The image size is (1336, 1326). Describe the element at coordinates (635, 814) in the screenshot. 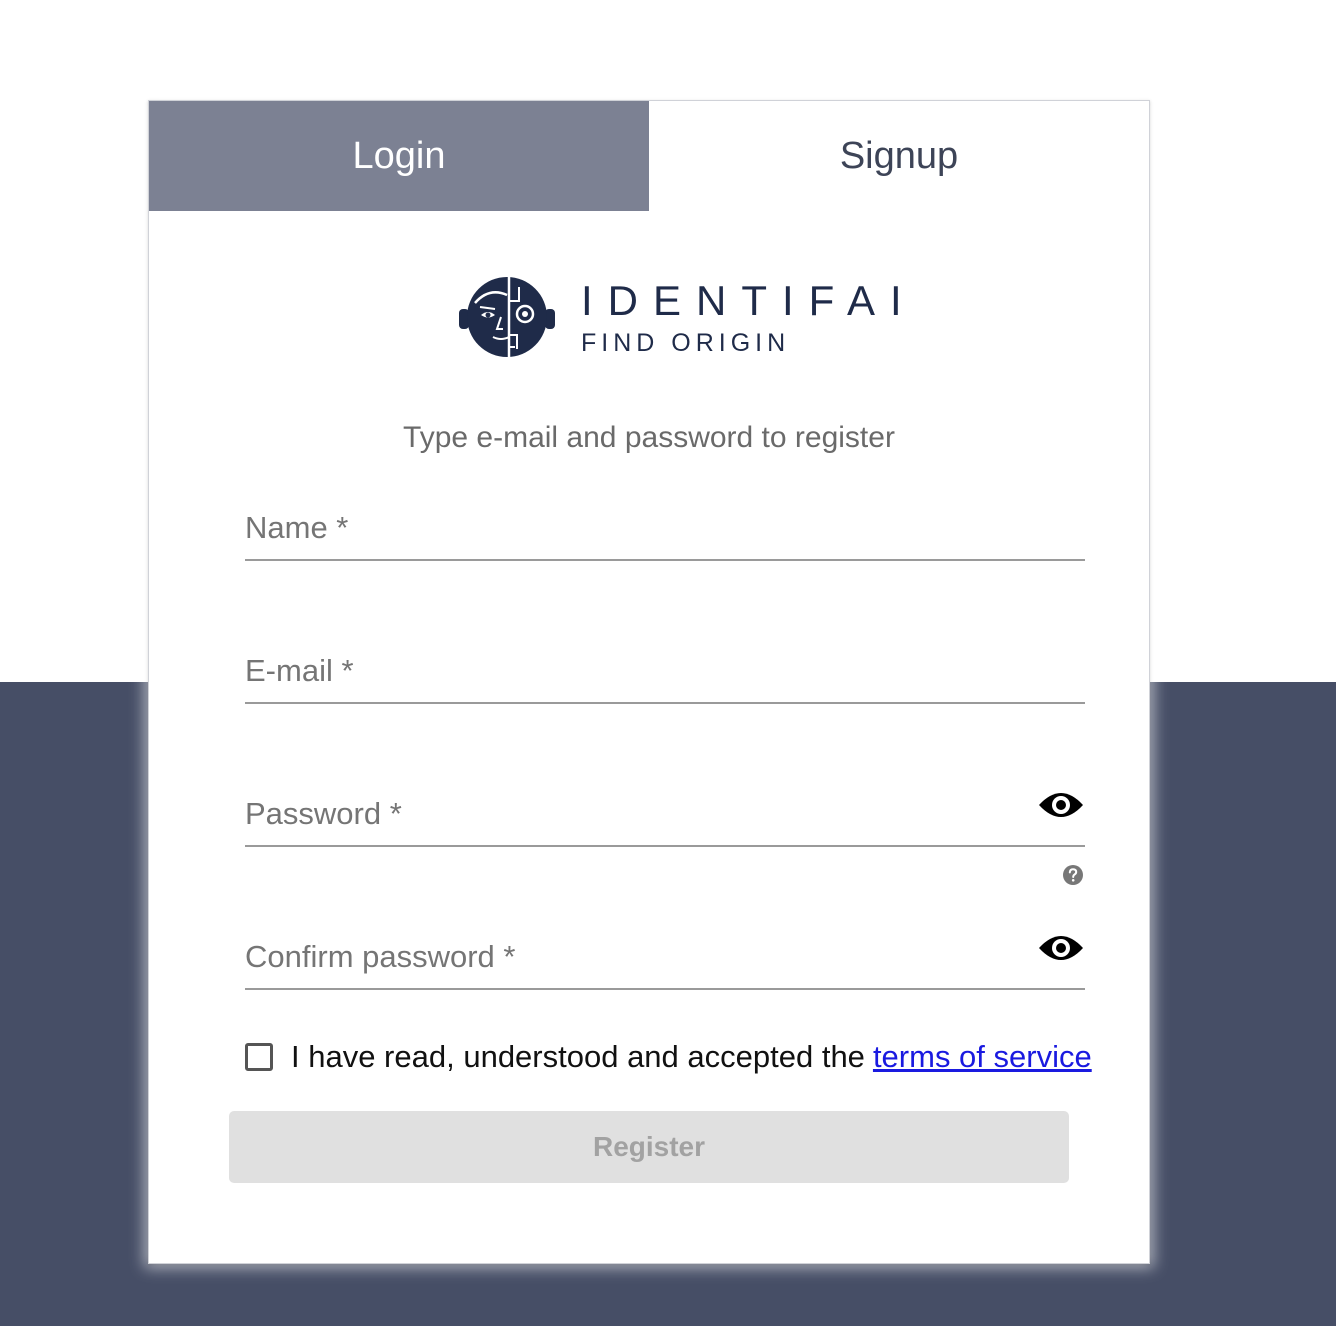

I see `password-input` at that location.